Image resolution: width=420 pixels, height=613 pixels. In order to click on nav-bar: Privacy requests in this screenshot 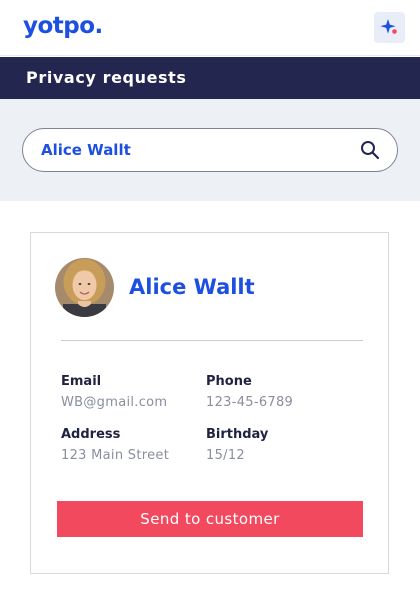, I will do `click(210, 78)`.